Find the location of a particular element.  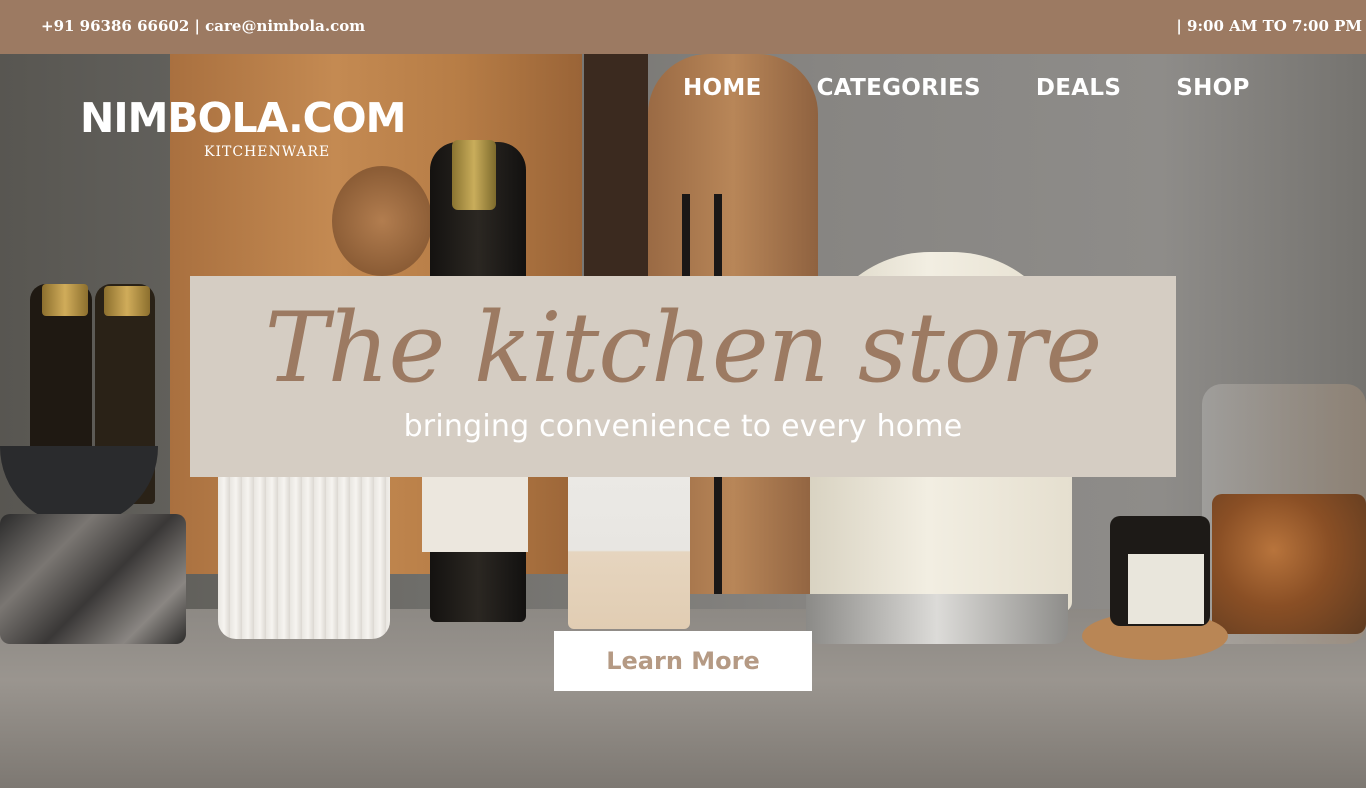

candle-label-image is located at coordinates (1166, 589).